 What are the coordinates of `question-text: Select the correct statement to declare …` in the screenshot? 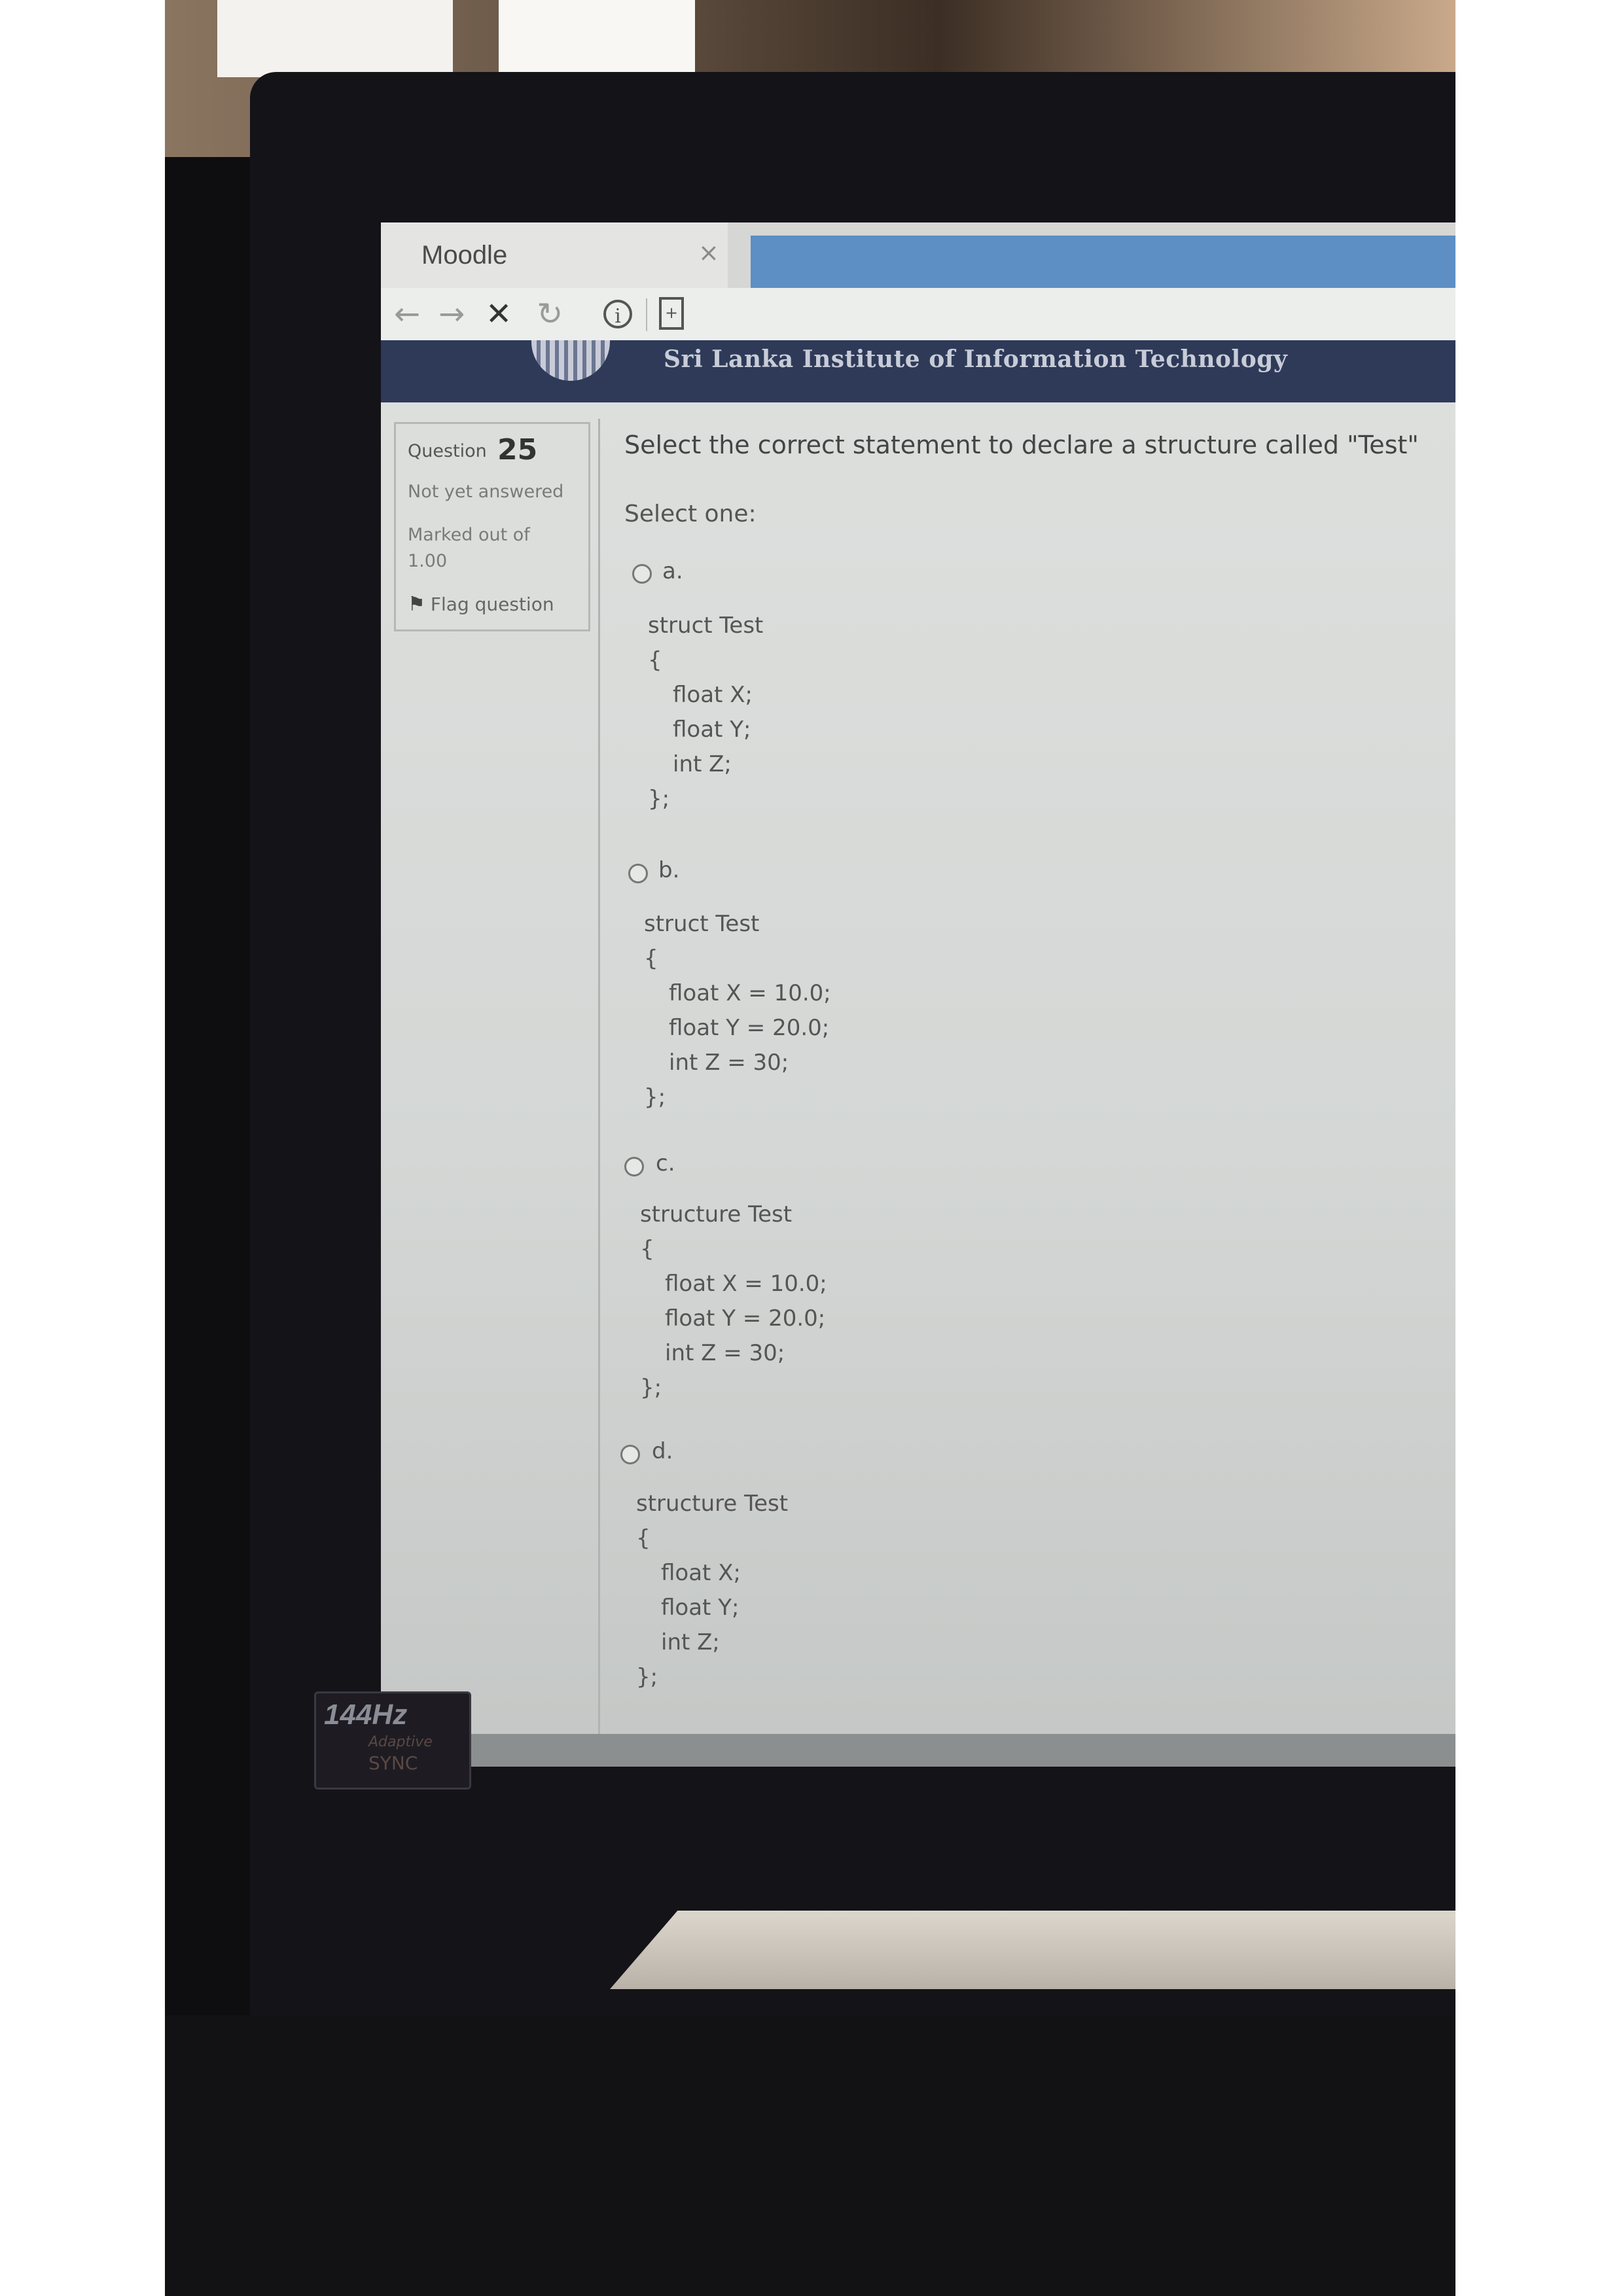 It's located at (1021, 445).